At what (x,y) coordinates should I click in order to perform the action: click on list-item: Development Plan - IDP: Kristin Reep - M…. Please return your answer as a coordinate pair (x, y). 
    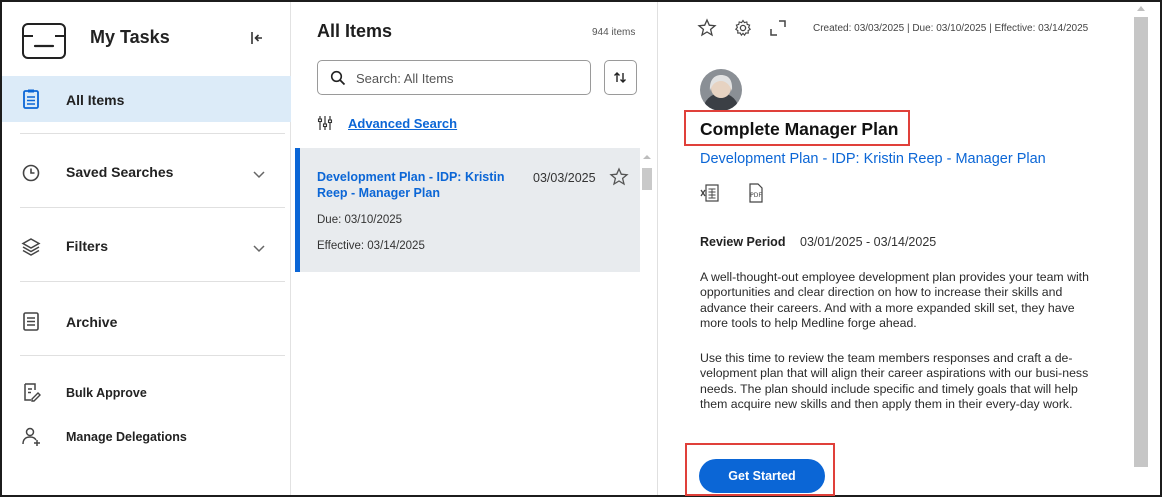
    Looking at the image, I should click on (467, 210).